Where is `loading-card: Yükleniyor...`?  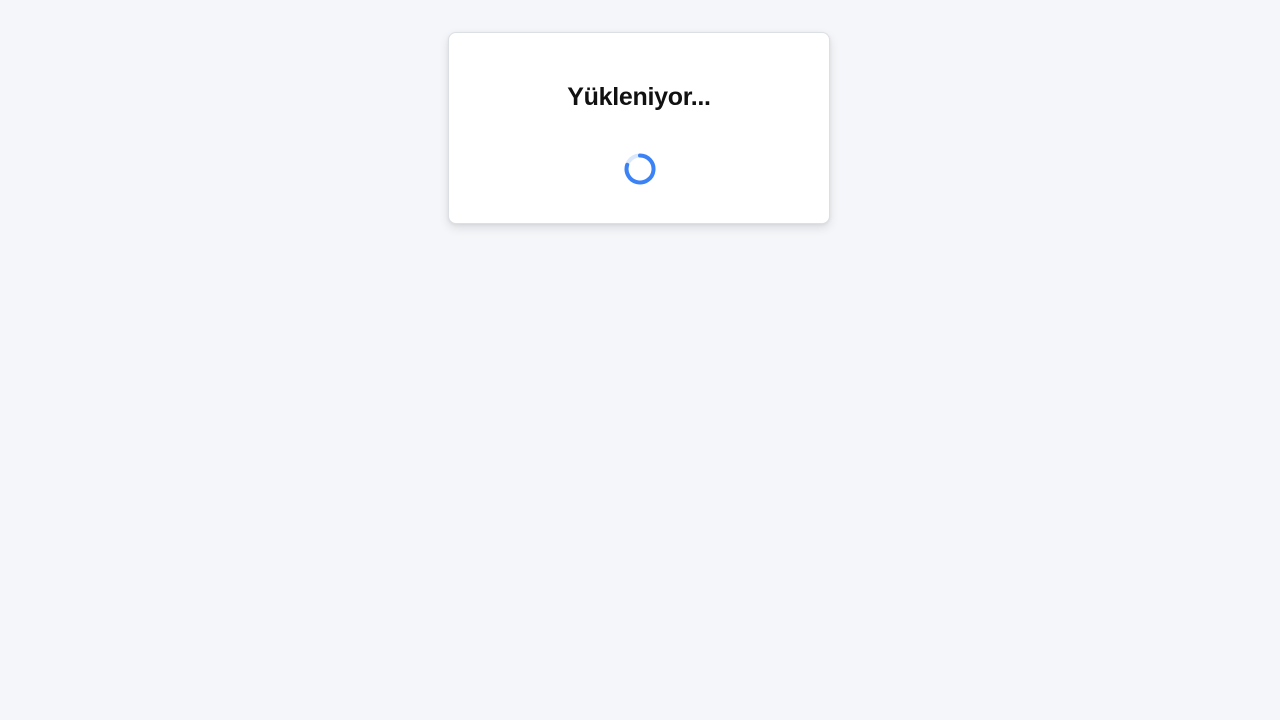
loading-card: Yükleniyor... is located at coordinates (639, 128).